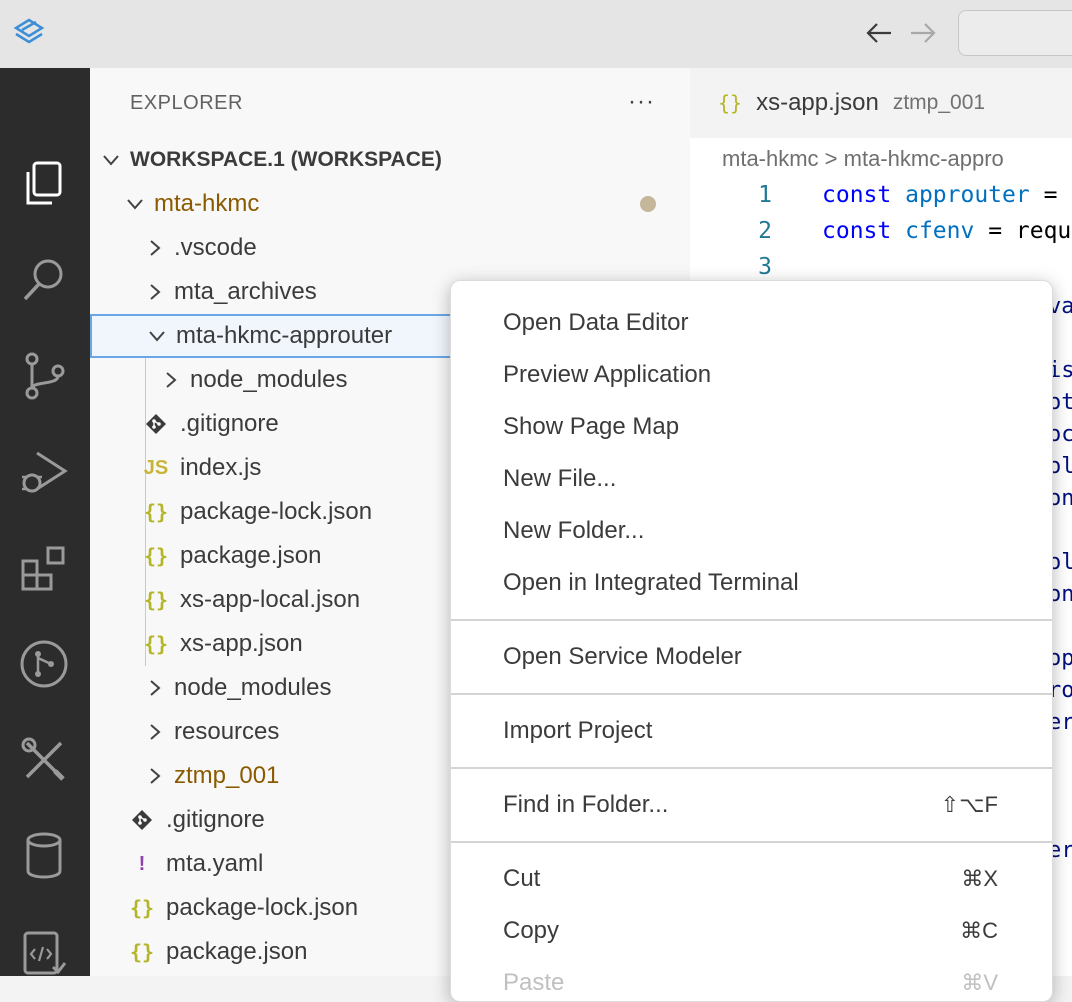 The height and width of the screenshot is (1002, 1072). Describe the element at coordinates (881, 103) in the screenshot. I see `tab-xs-app-json: {} xs-app.json ztmp_001` at that location.